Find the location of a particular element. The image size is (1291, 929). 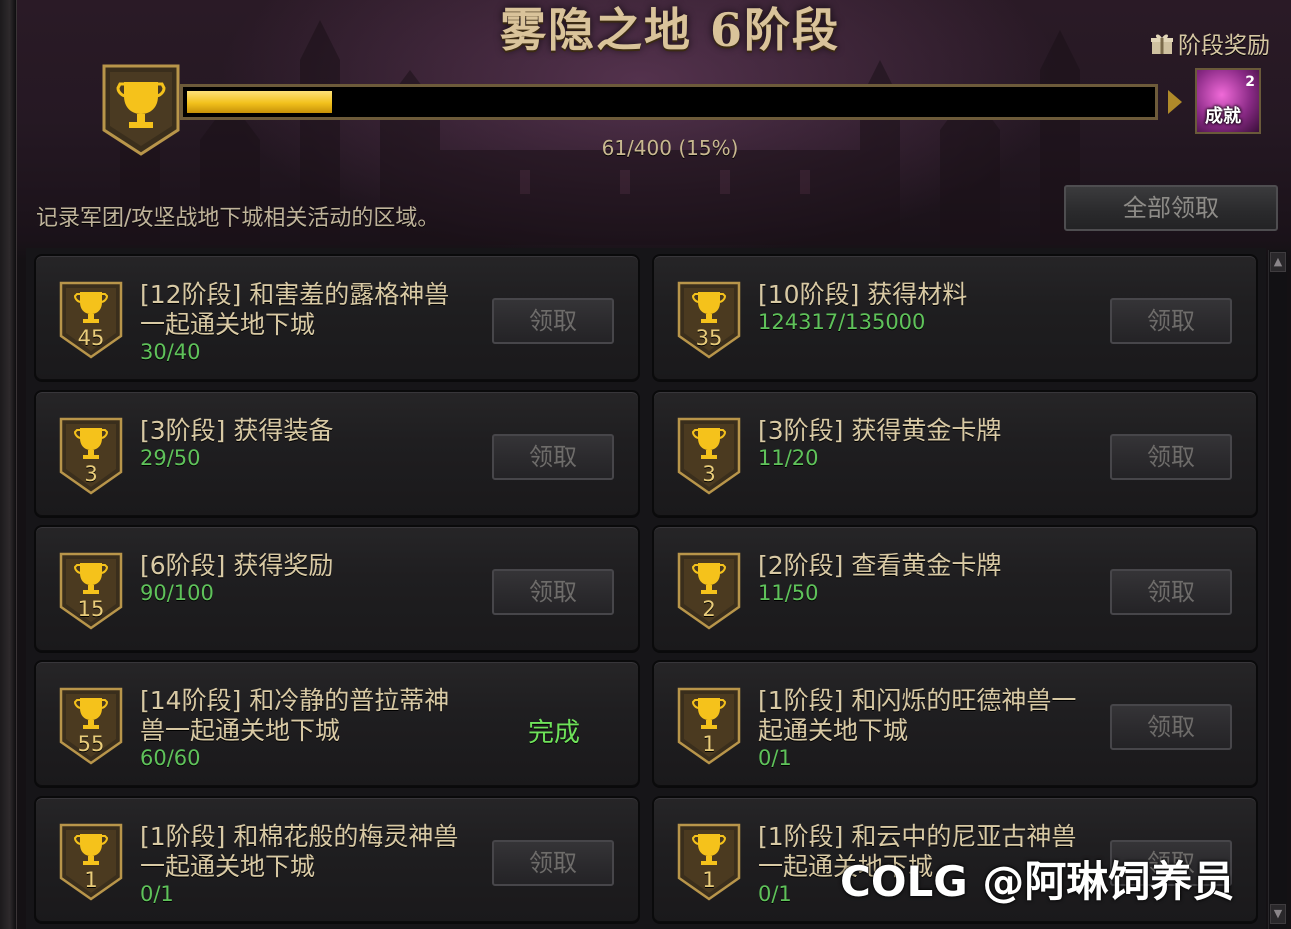

mission-card: 55 [14阶段] 和冷静的普拉蒂神 兽一起通关地下城 60/60 完成 is located at coordinates (337, 724).